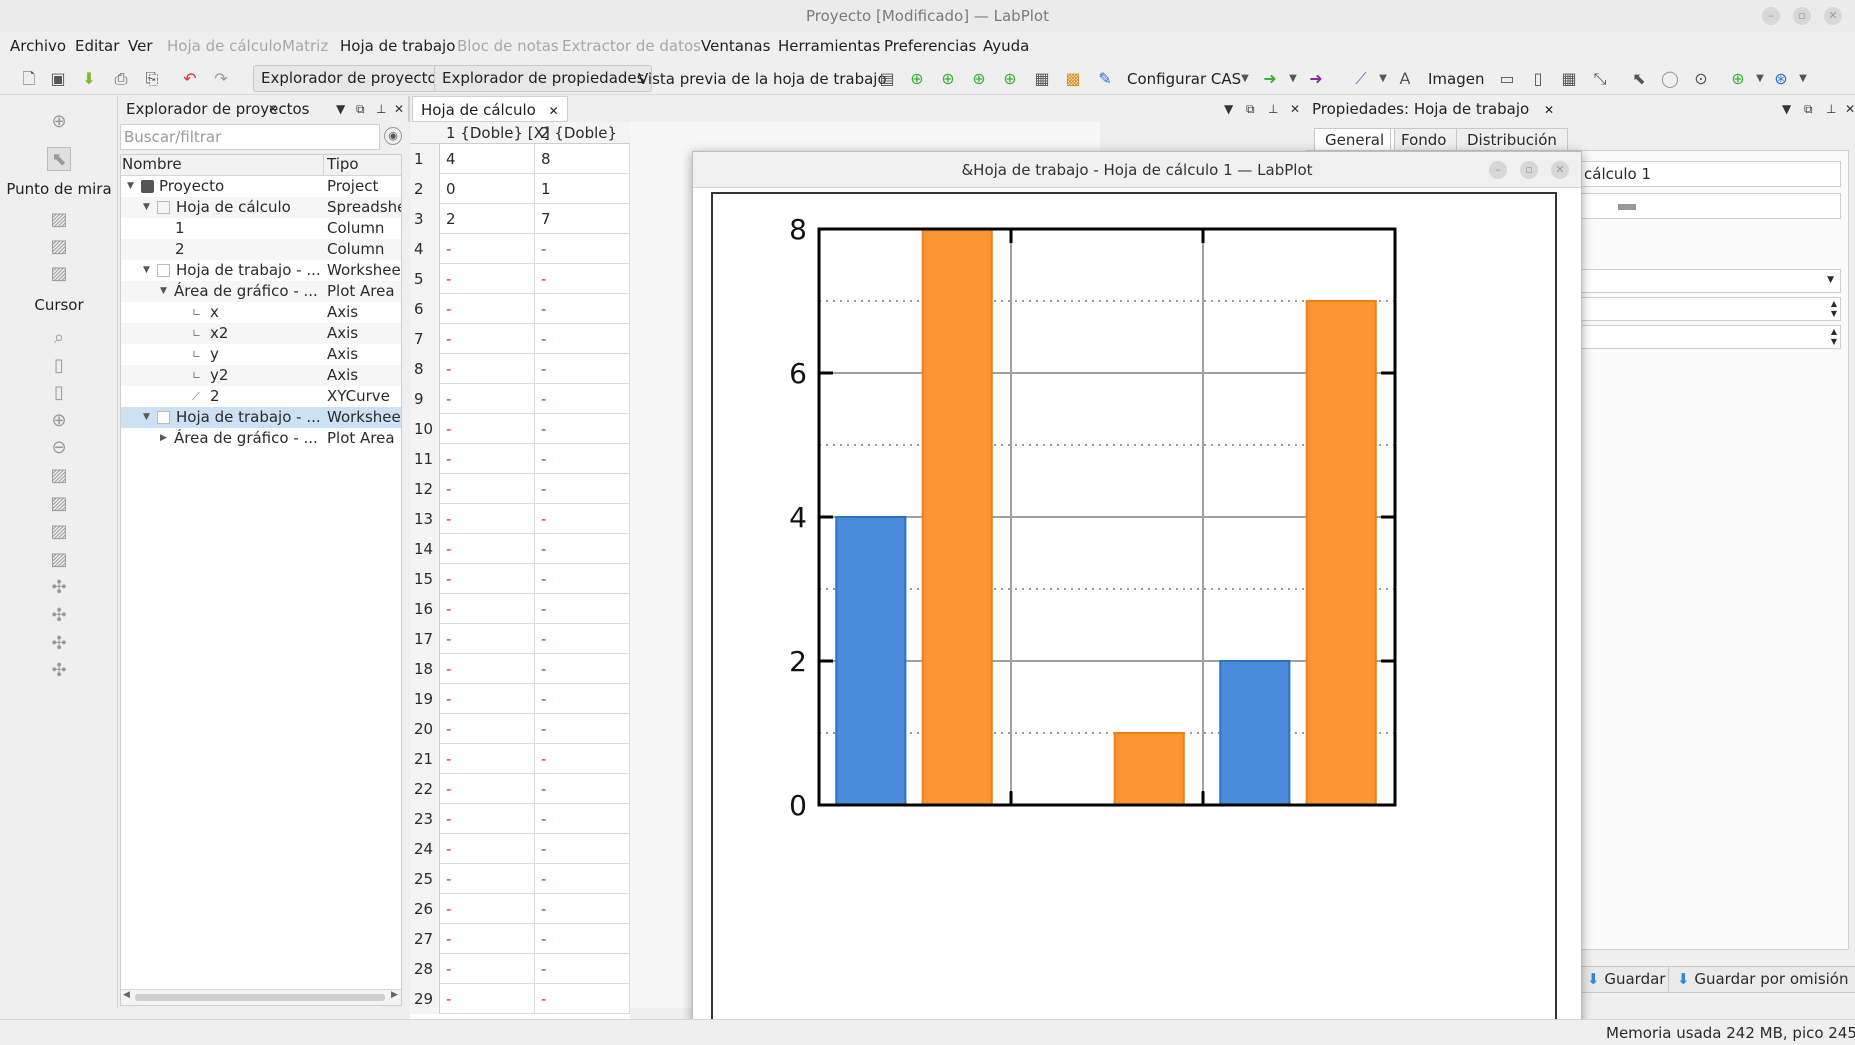 The width and height of the screenshot is (1855, 1045). What do you see at coordinates (1042, 79) in the screenshot?
I see `add-note-icon: ▦` at bounding box center [1042, 79].